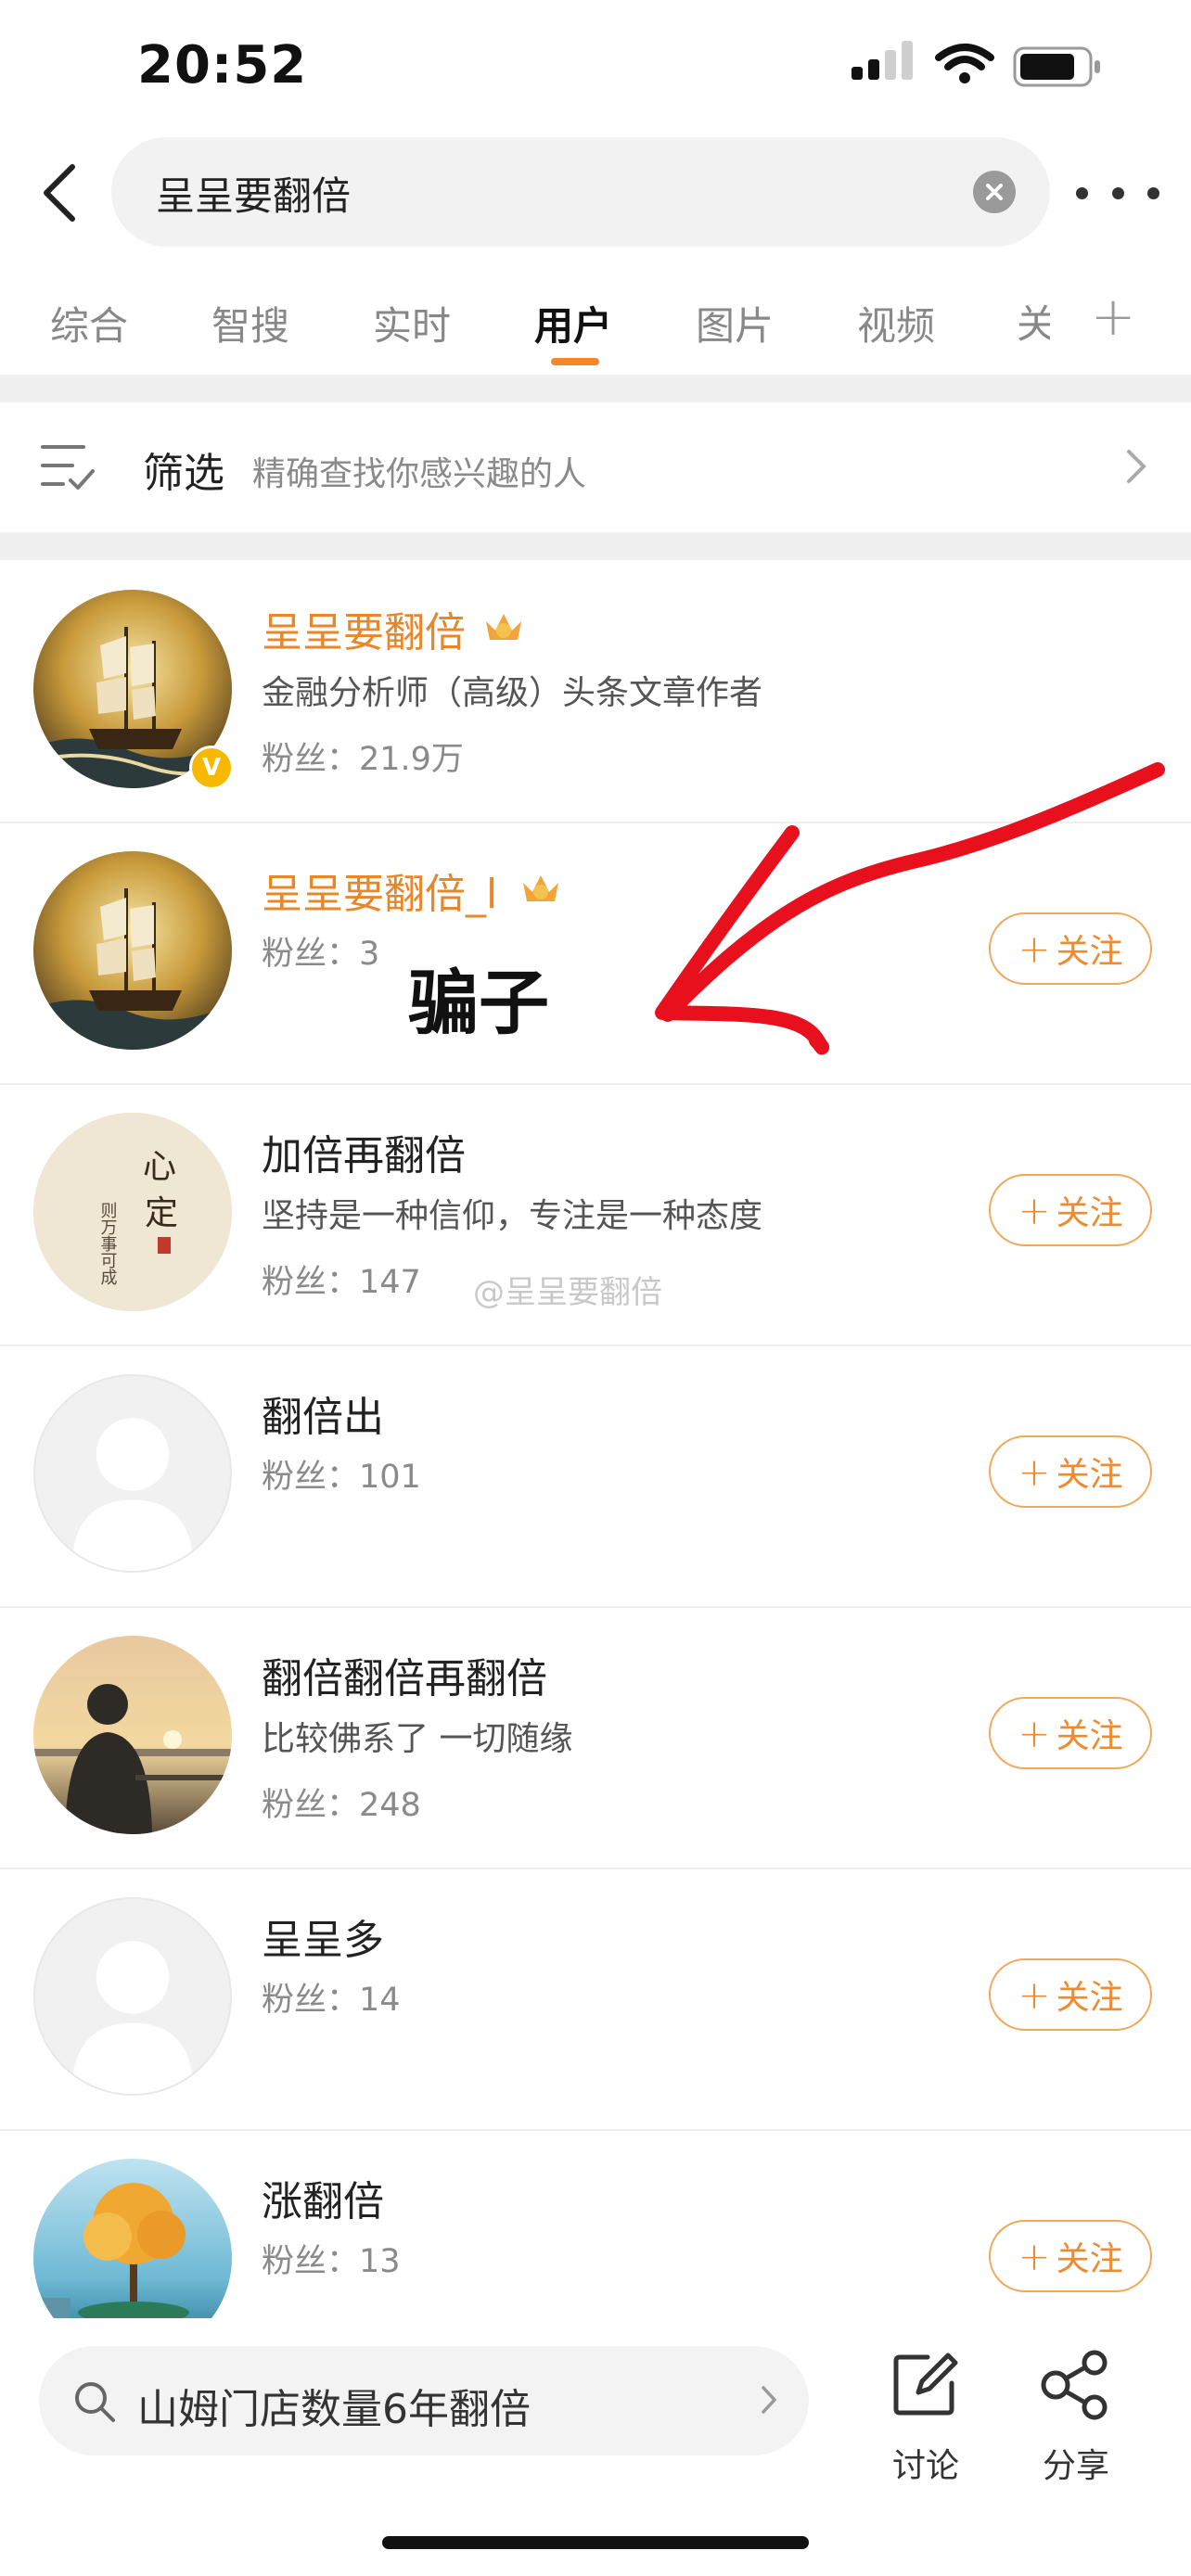  Describe the element at coordinates (68, 469) in the screenshot. I see `filter-icon` at that location.